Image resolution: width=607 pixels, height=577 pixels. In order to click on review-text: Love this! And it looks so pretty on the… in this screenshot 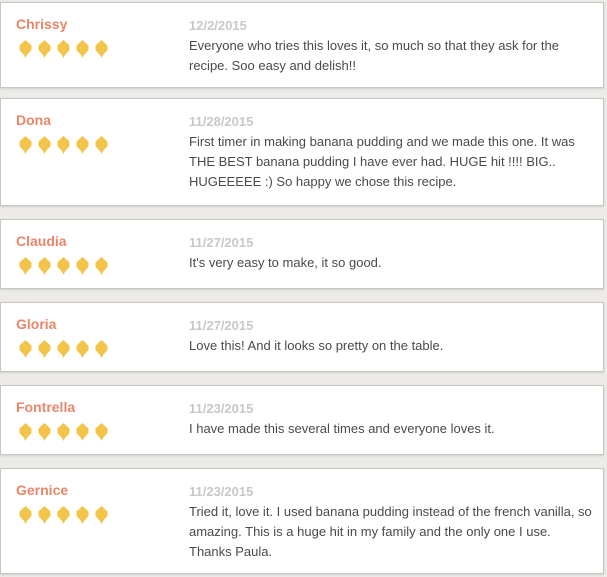, I will do `click(316, 345)`.